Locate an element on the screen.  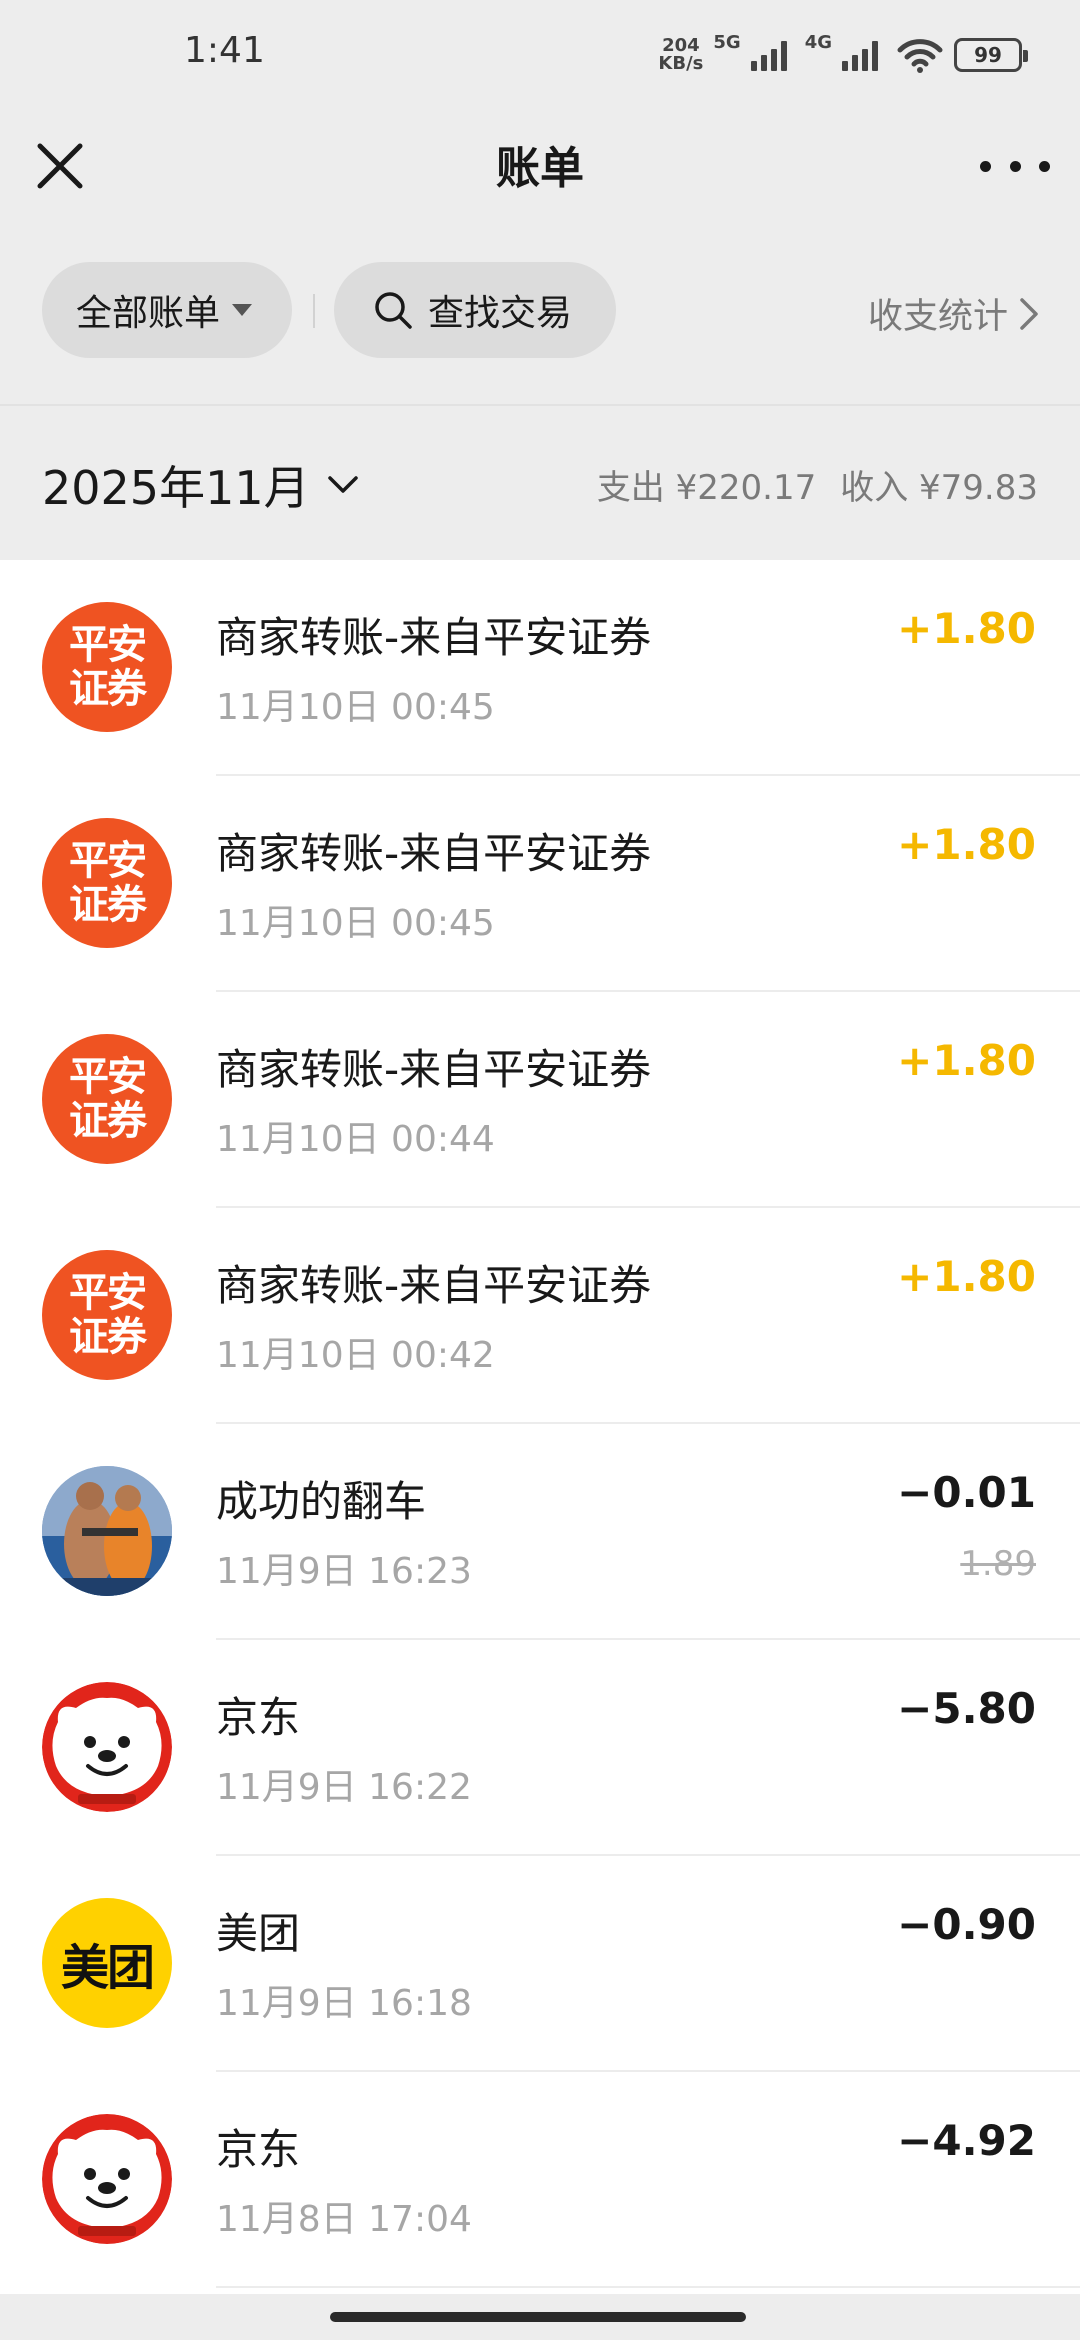
chevron-right-icon is located at coordinates (1029, 313).